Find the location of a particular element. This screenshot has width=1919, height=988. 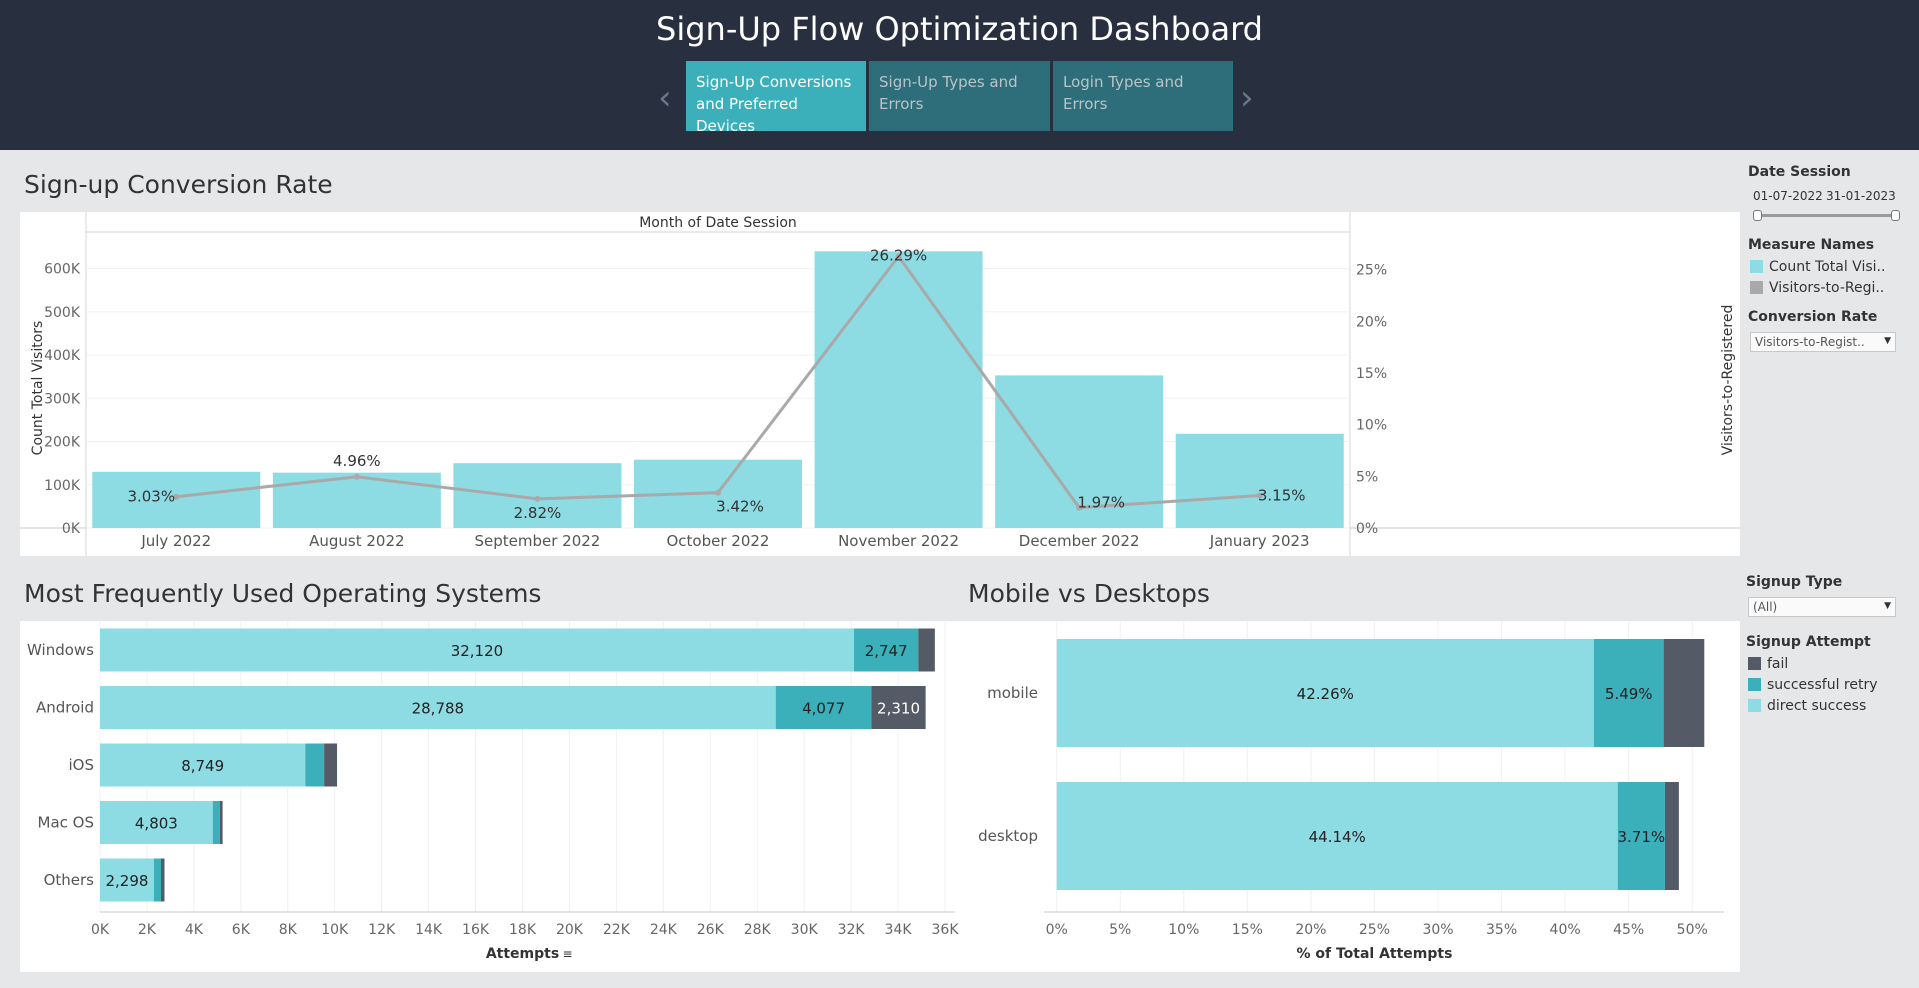

x-tick-label: January 2023 is located at coordinates (1259, 541).